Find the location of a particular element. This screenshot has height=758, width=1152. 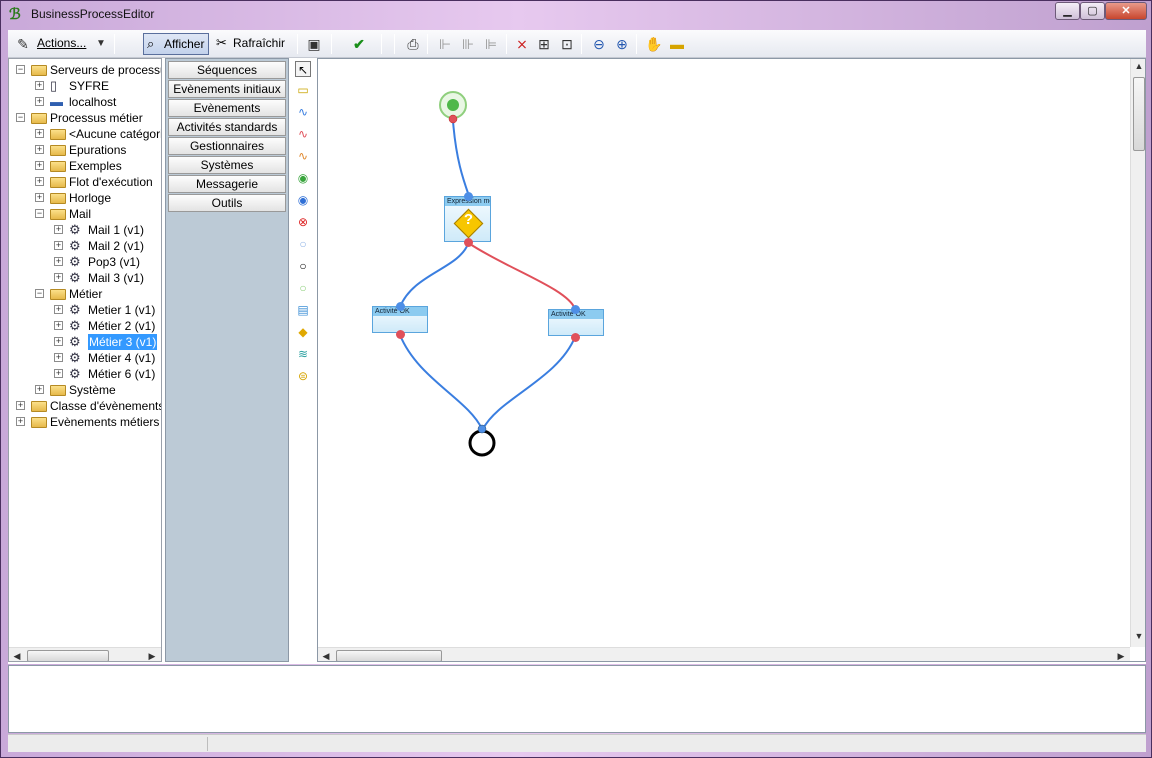

scroll-right-icon: ▶ is located at coordinates (152, 656).